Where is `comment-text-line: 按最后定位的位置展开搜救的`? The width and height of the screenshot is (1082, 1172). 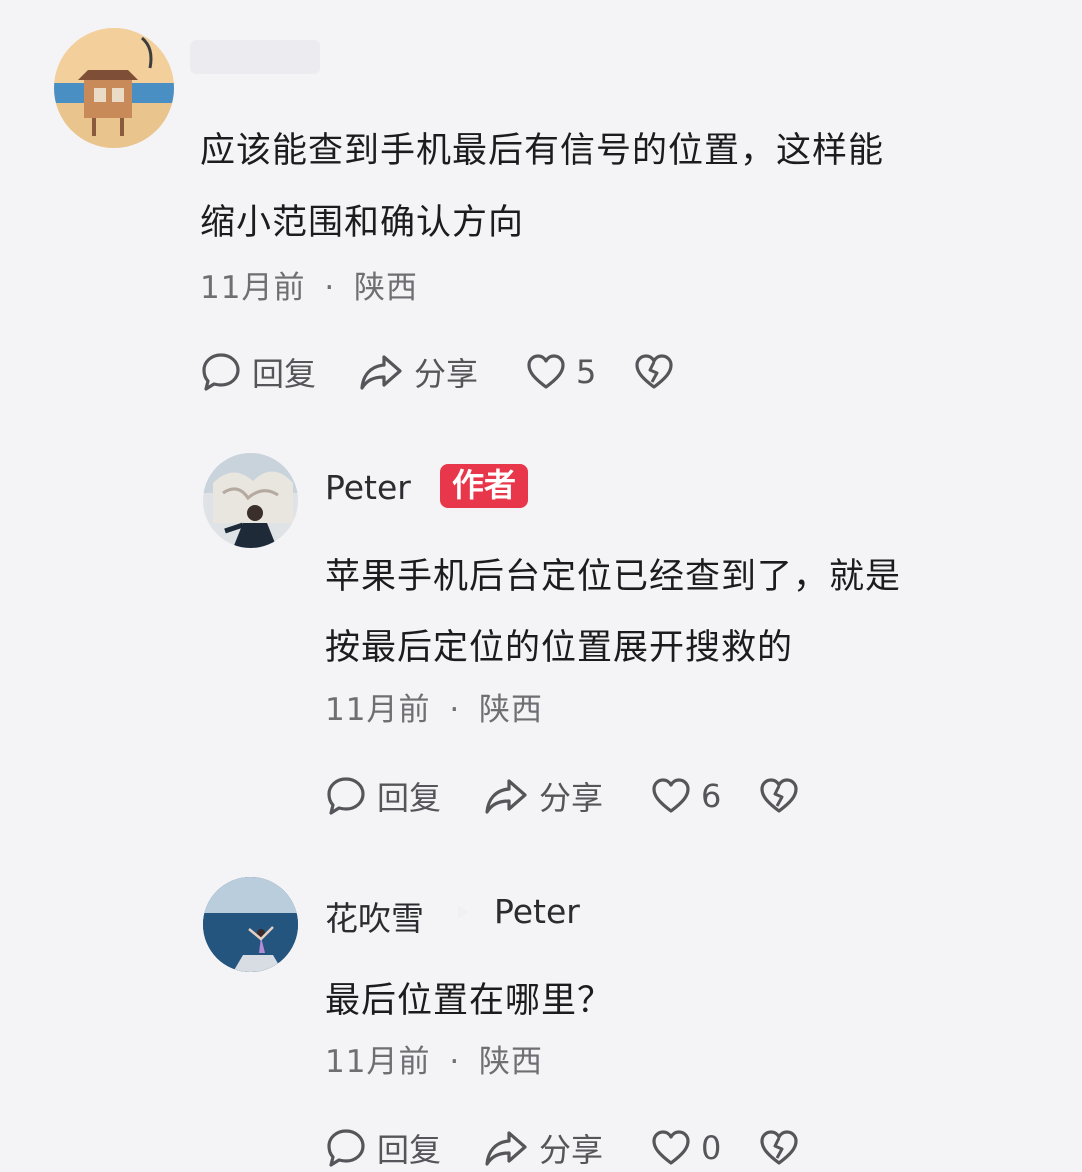
comment-text-line: 按最后定位的位置展开搜救的 is located at coordinates (559, 648).